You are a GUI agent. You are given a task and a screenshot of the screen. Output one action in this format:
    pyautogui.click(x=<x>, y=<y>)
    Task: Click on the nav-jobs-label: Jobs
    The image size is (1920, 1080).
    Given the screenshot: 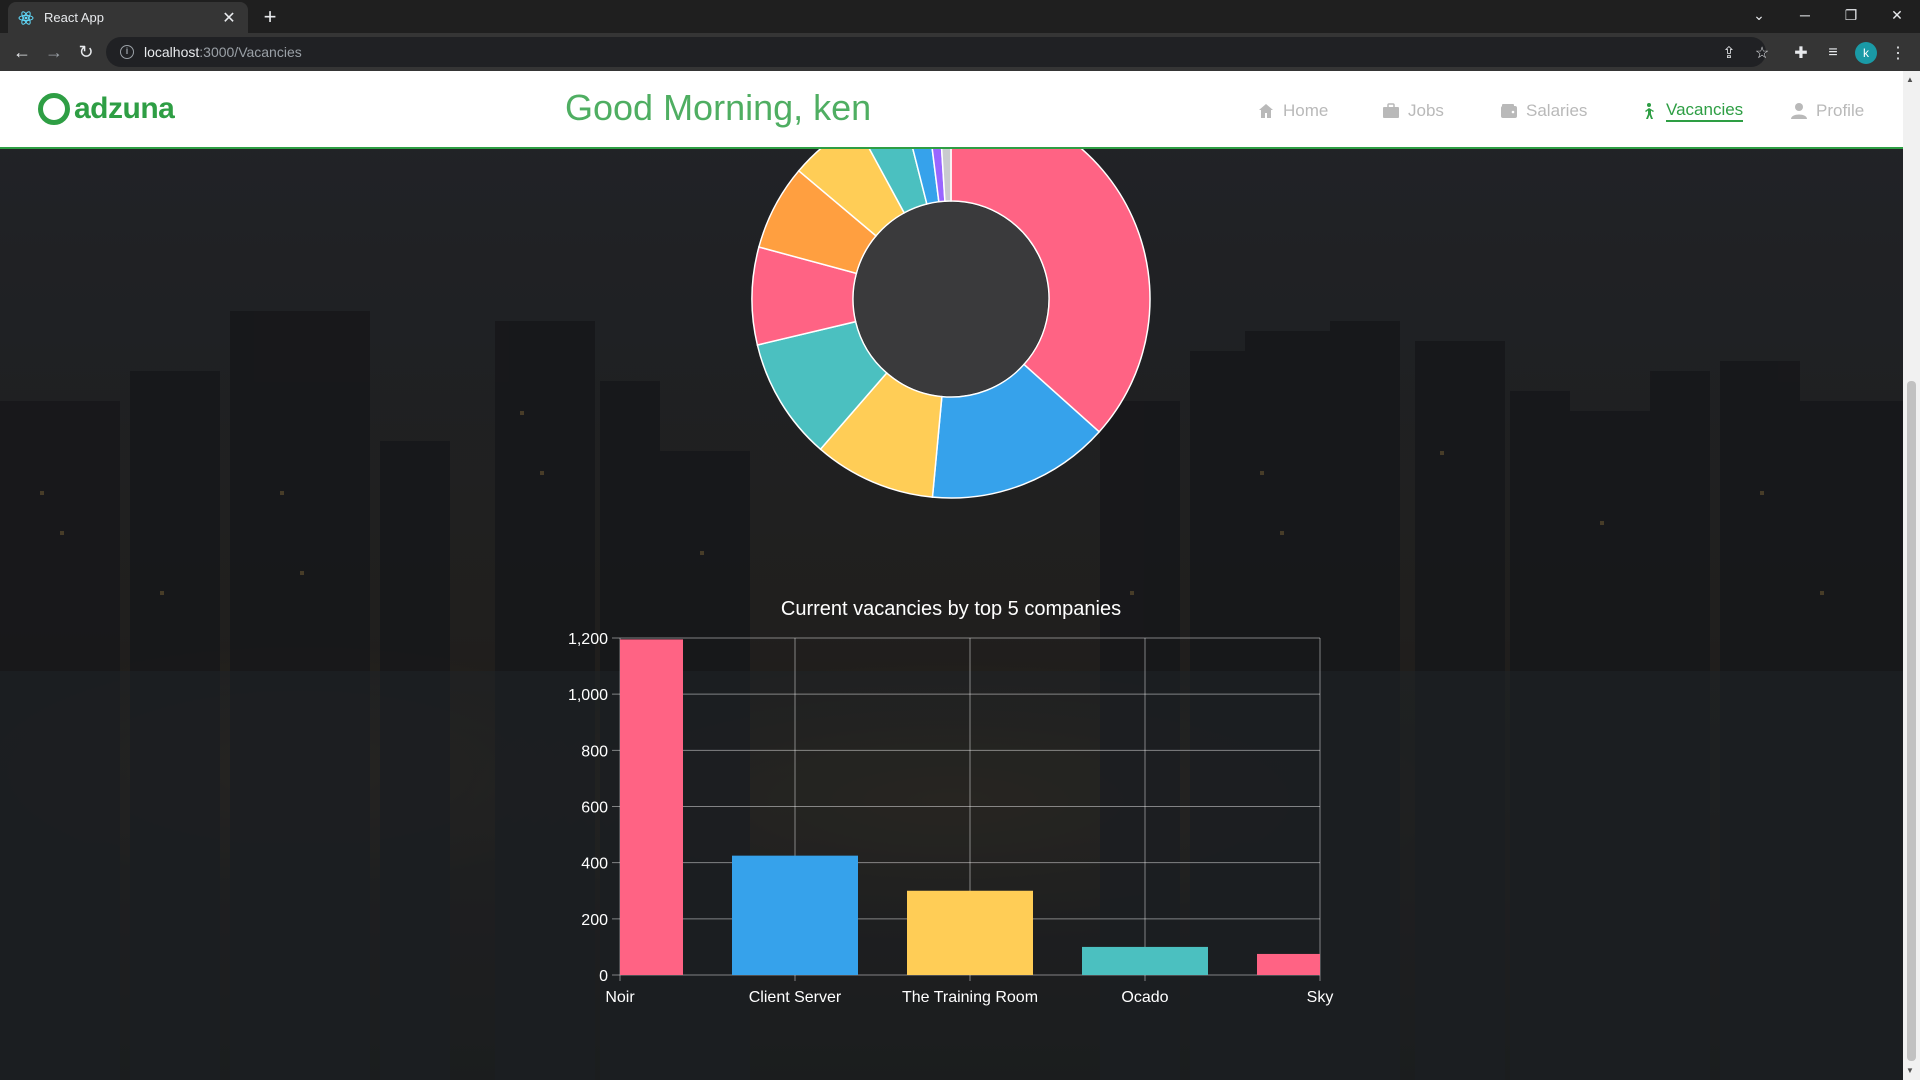 What is the action you would take?
    pyautogui.click(x=1426, y=110)
    